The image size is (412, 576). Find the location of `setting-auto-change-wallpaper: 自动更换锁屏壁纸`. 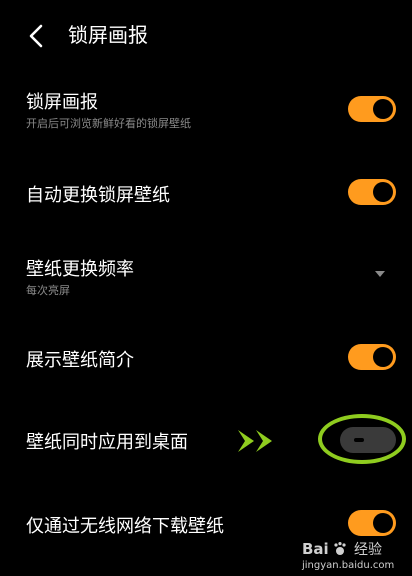

setting-auto-change-wallpaper: 自动更换锁屏壁纸 is located at coordinates (206, 193).